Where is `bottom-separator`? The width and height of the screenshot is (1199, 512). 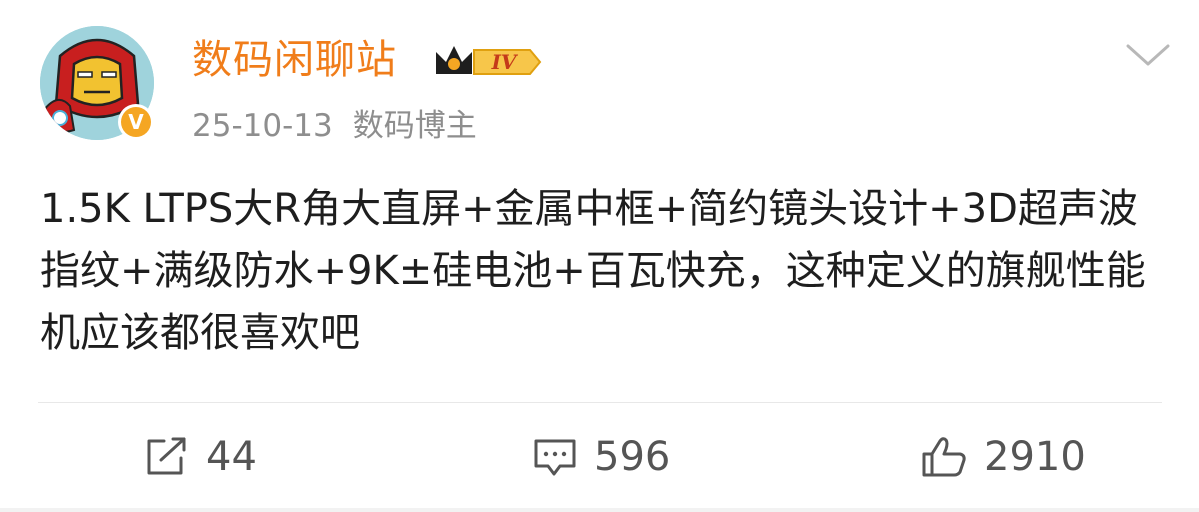 bottom-separator is located at coordinates (599, 510).